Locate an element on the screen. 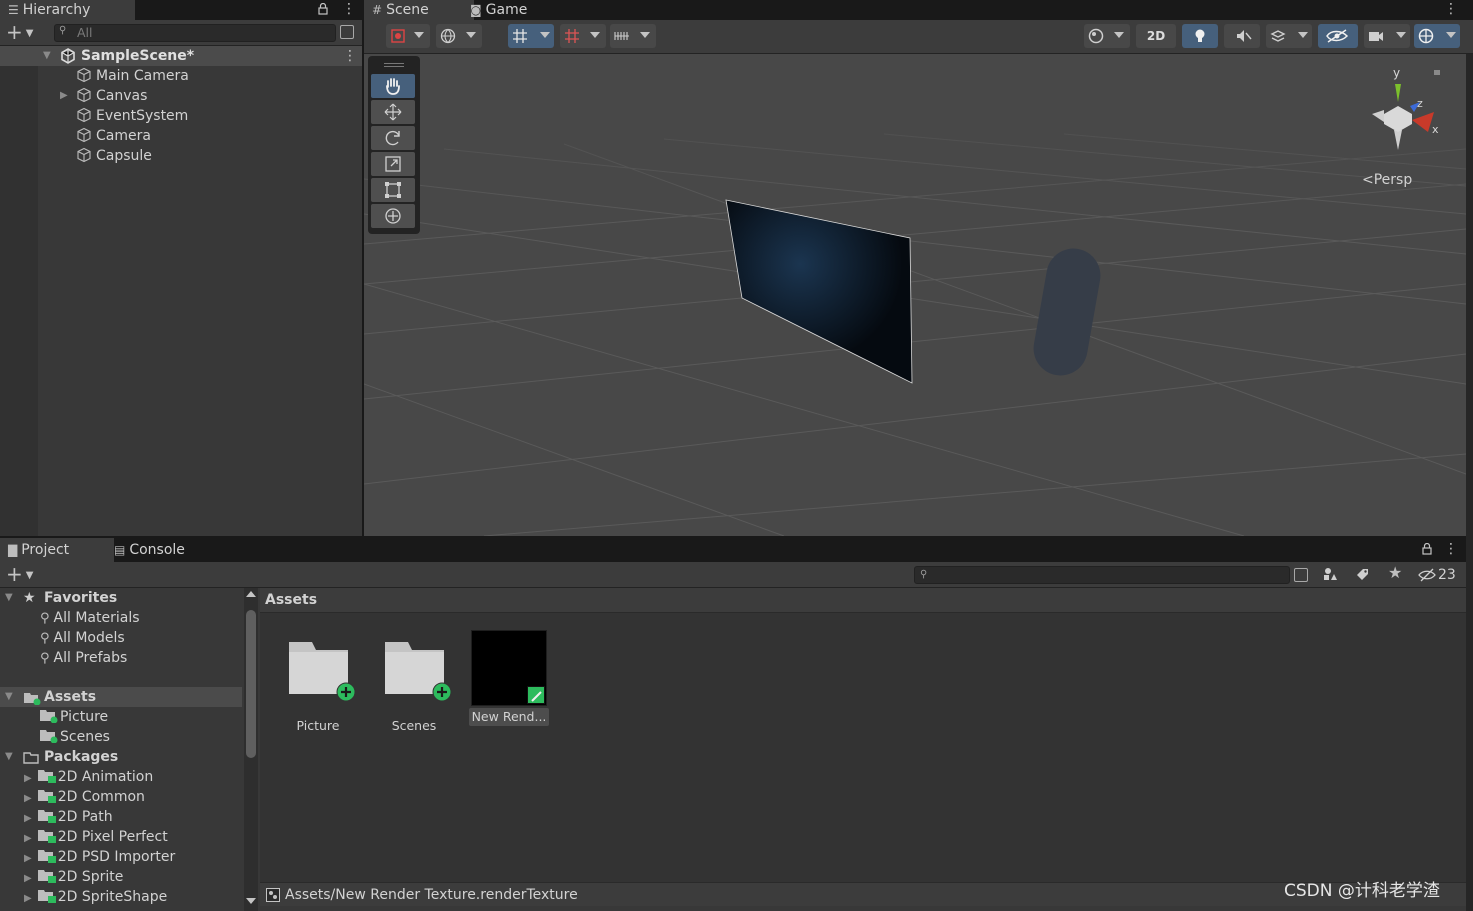 The height and width of the screenshot is (911, 1473). audio-toggle-button is located at coordinates (1242, 36).